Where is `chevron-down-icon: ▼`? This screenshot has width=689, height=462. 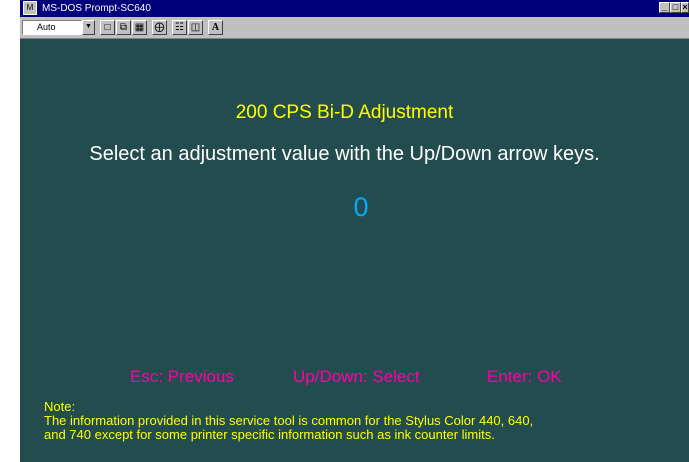
chevron-down-icon: ▼ is located at coordinates (88, 27).